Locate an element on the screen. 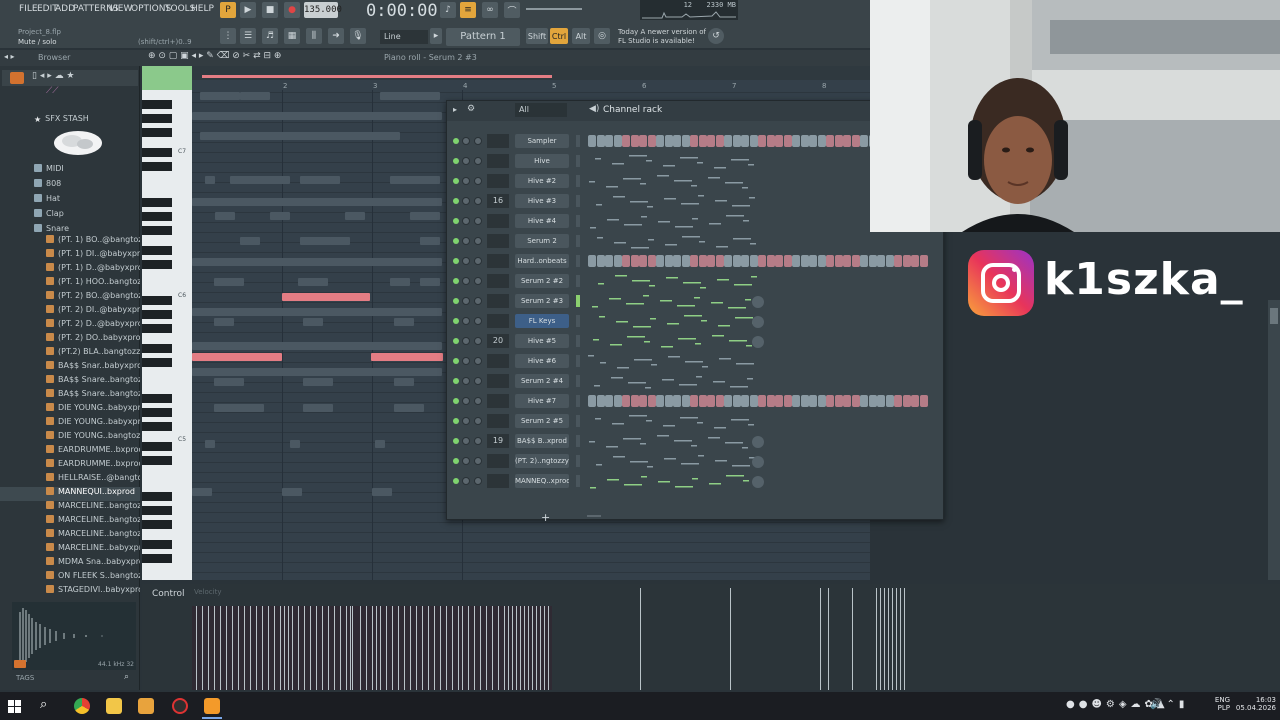  channel-name-button: Hive #5 is located at coordinates (542, 341).